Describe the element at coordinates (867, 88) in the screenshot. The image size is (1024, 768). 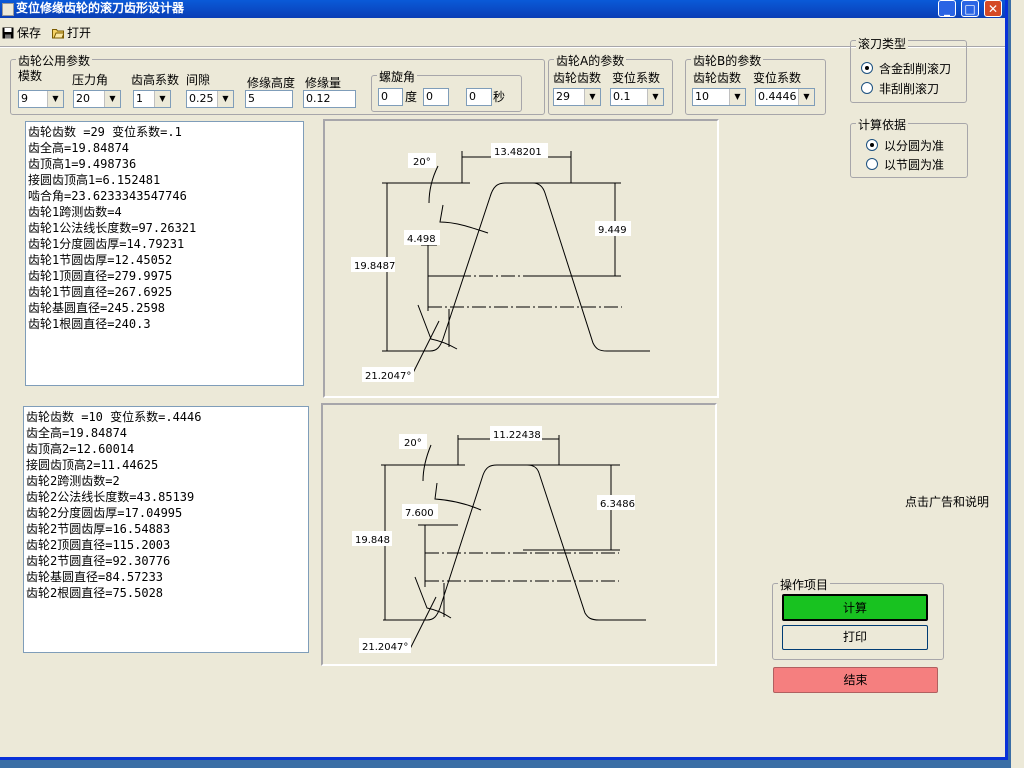
I see `radio-unchecked-icon` at that location.